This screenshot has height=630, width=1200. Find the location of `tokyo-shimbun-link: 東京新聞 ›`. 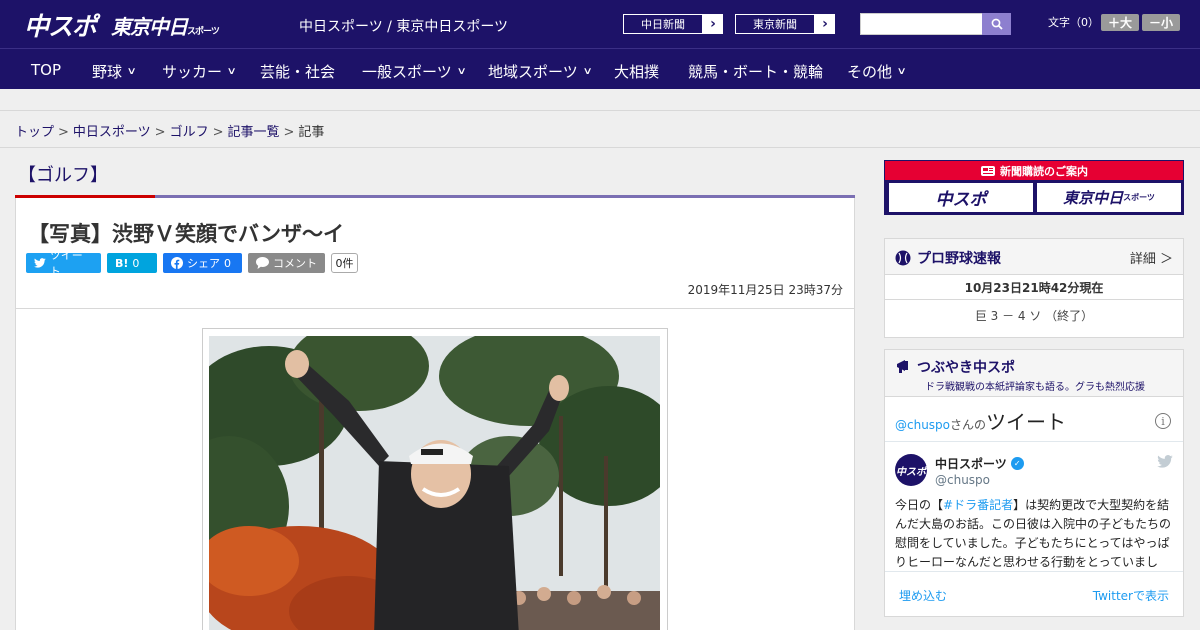

tokyo-shimbun-link: 東京新聞 › is located at coordinates (785, 24).